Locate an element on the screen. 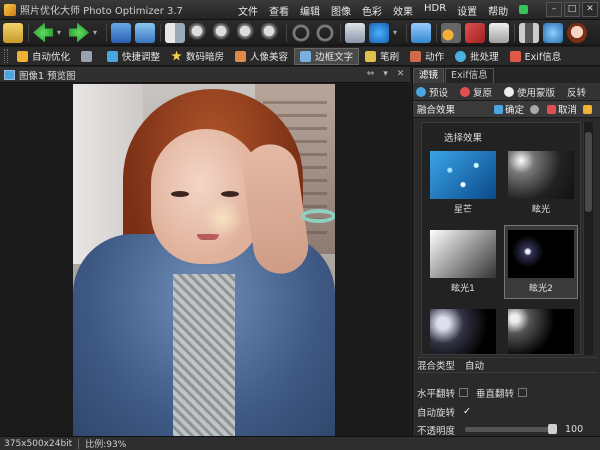  tab-exif-info: Exif信息 is located at coordinates (469, 75).